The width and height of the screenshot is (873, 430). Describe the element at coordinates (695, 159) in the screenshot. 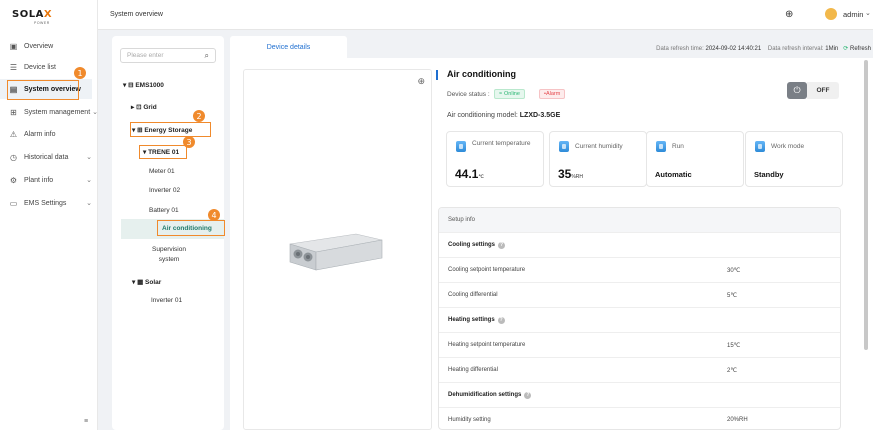

I see `card-run: Run Automatic` at that location.